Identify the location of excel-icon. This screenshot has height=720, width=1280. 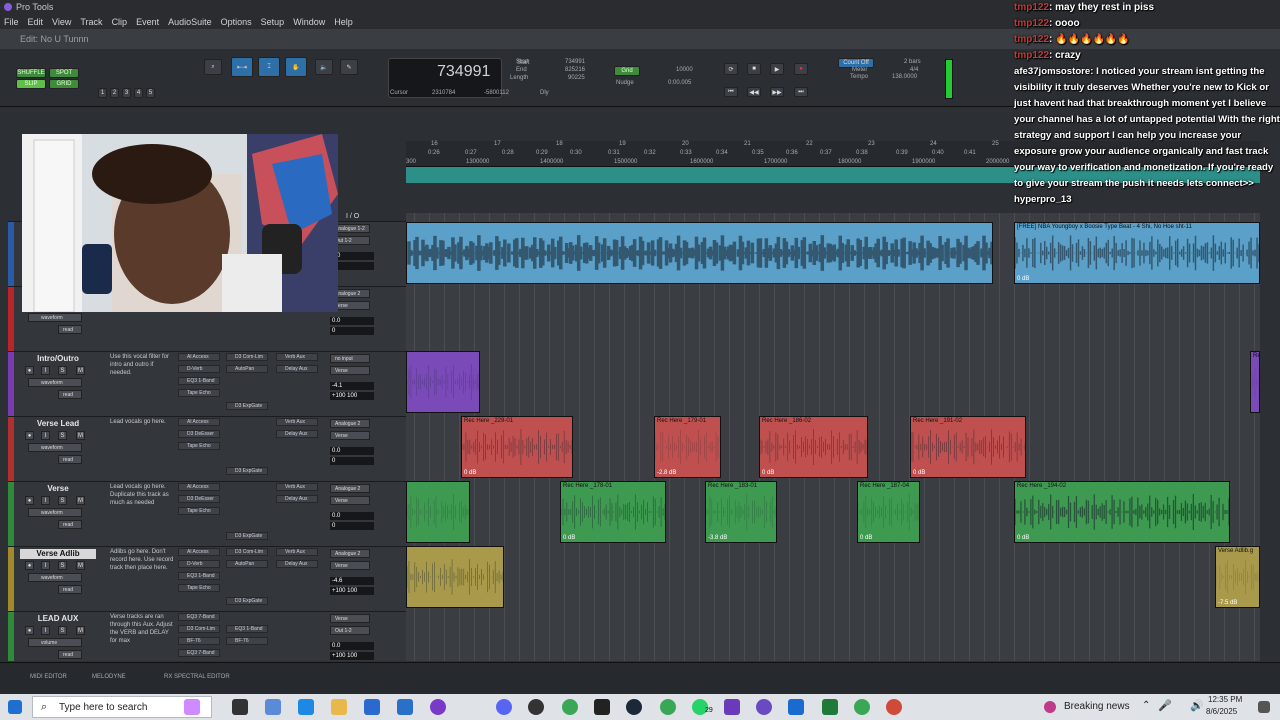
(830, 707).